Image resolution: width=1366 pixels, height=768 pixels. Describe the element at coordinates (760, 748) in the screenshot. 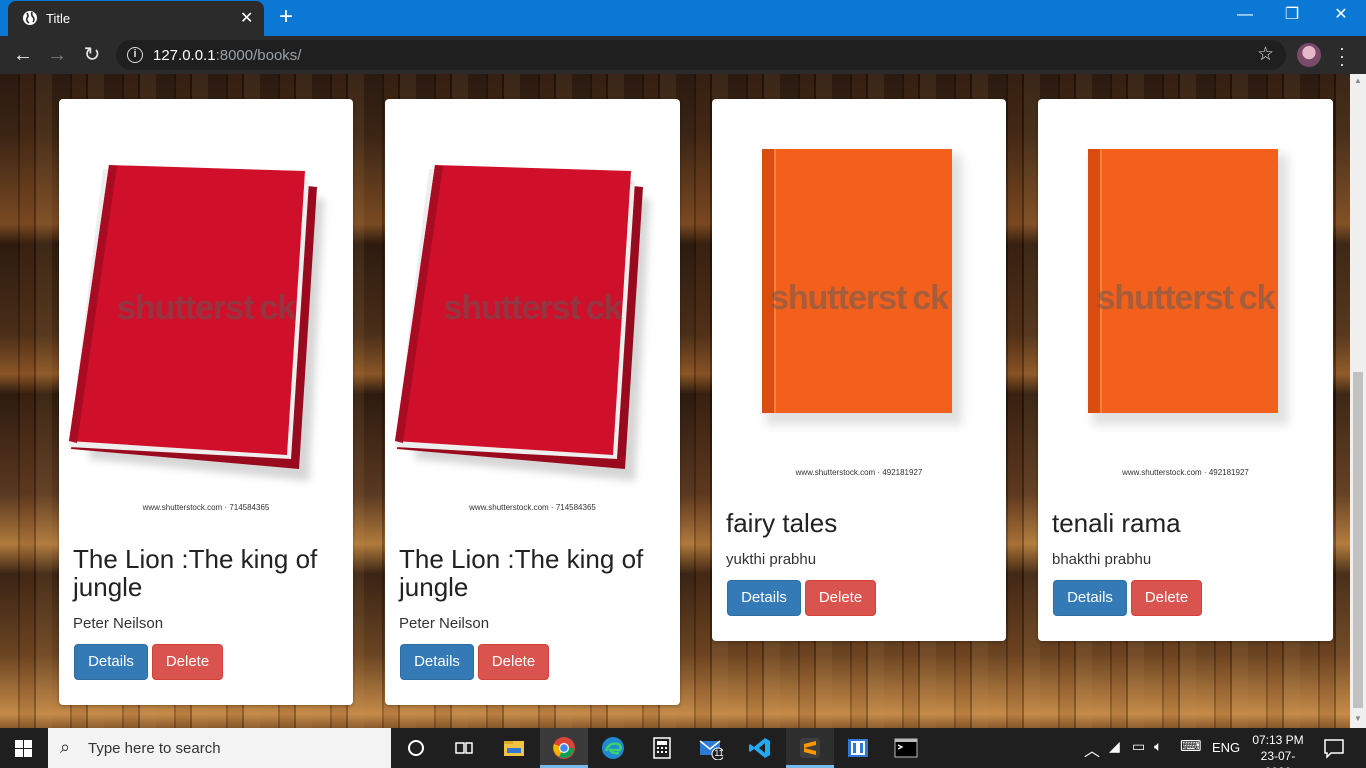

I see `vscode-icon` at that location.